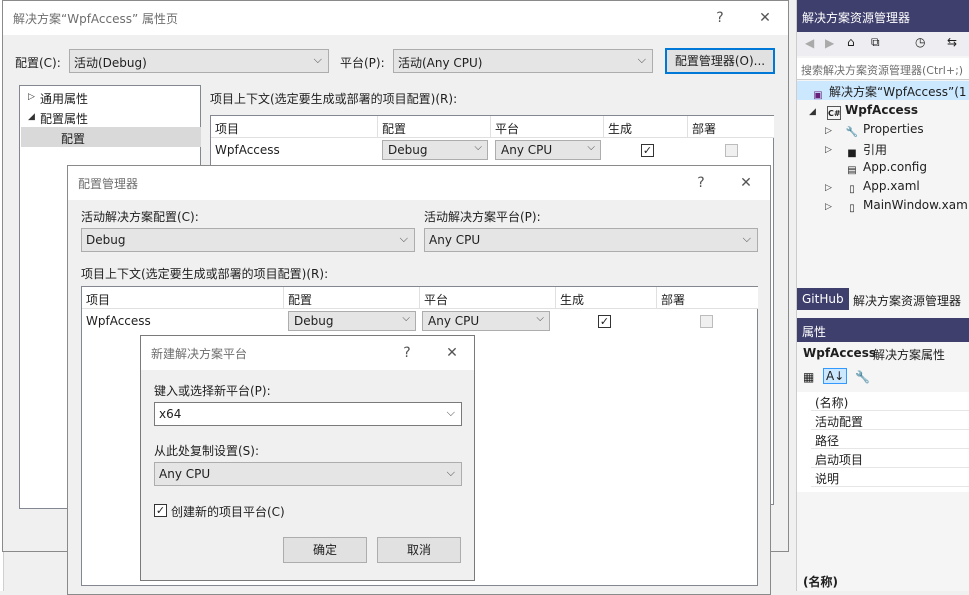 This screenshot has height=595, width=969. I want to click on tree-item-app-xaml: ▯ App.xaml, so click(882, 188).